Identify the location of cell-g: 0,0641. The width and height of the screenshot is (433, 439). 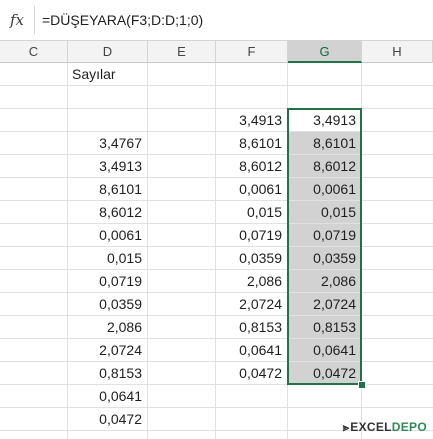
(324, 350).